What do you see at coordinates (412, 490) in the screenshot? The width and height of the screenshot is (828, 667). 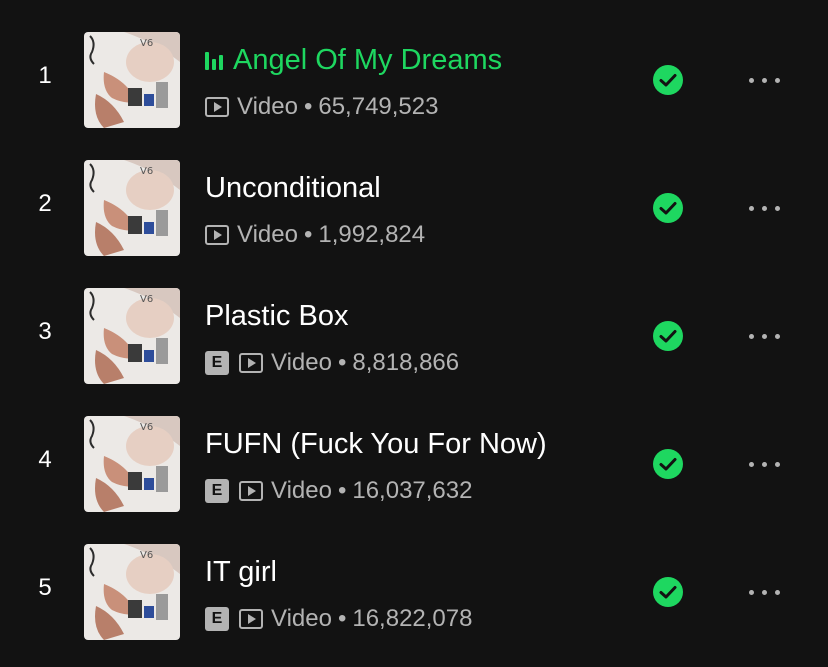 I see `track-view-count: 16,037,632` at bounding box center [412, 490].